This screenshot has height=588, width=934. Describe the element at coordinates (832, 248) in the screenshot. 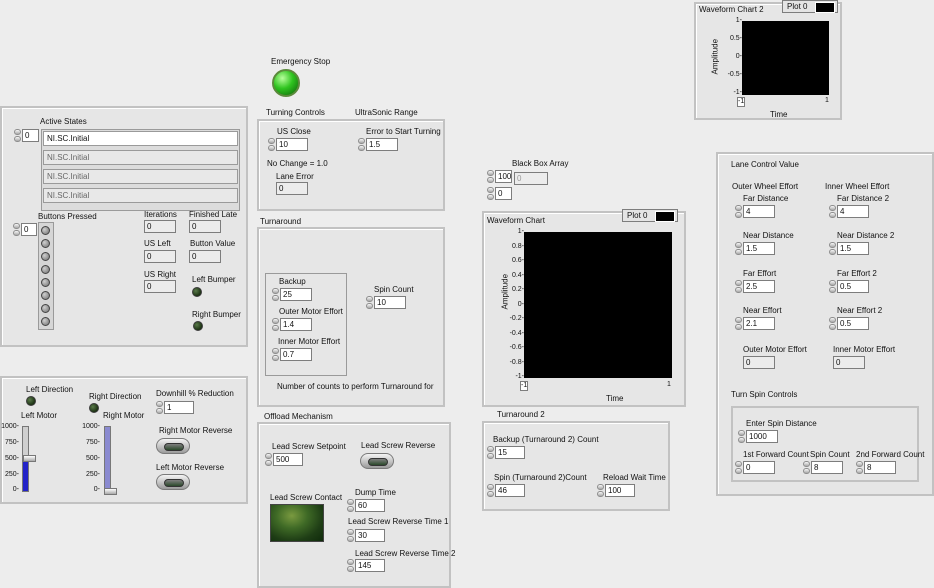

I see `near-distance2-spinner` at that location.